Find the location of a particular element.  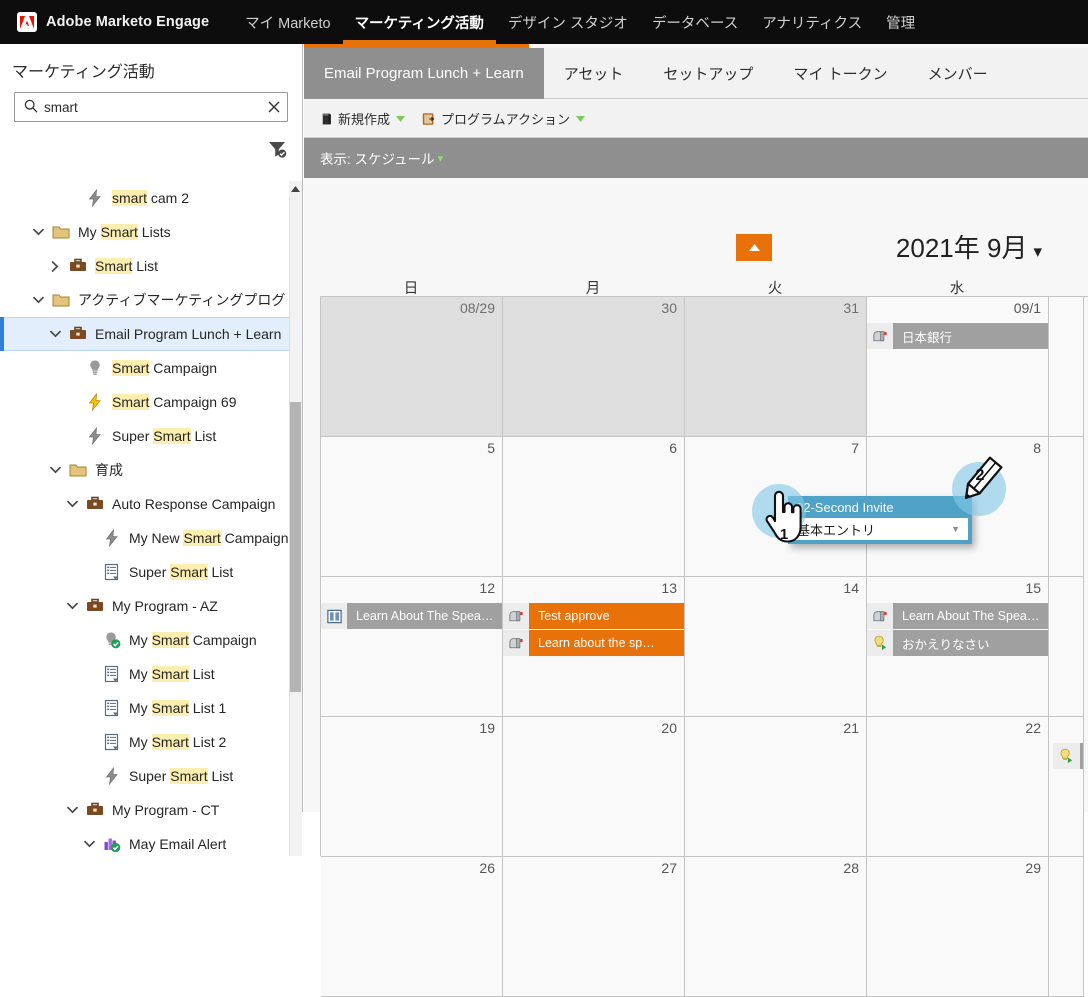

lightning-gray-icon is located at coordinates (95, 436).